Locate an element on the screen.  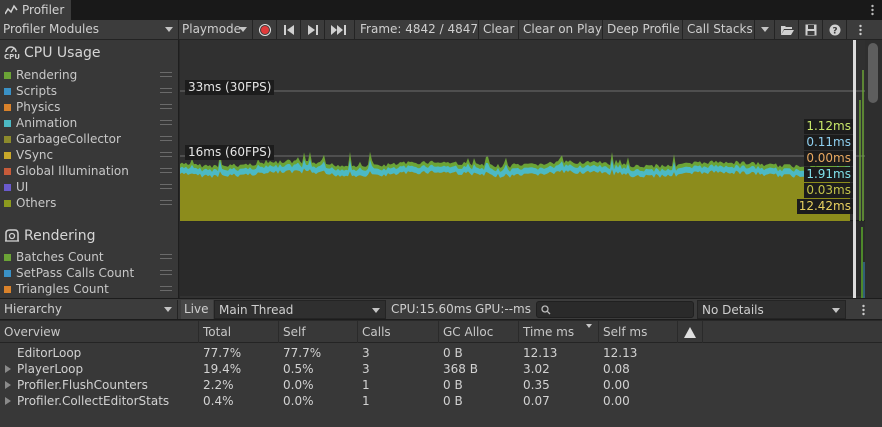
step-forward-icon is located at coordinates (313, 30).